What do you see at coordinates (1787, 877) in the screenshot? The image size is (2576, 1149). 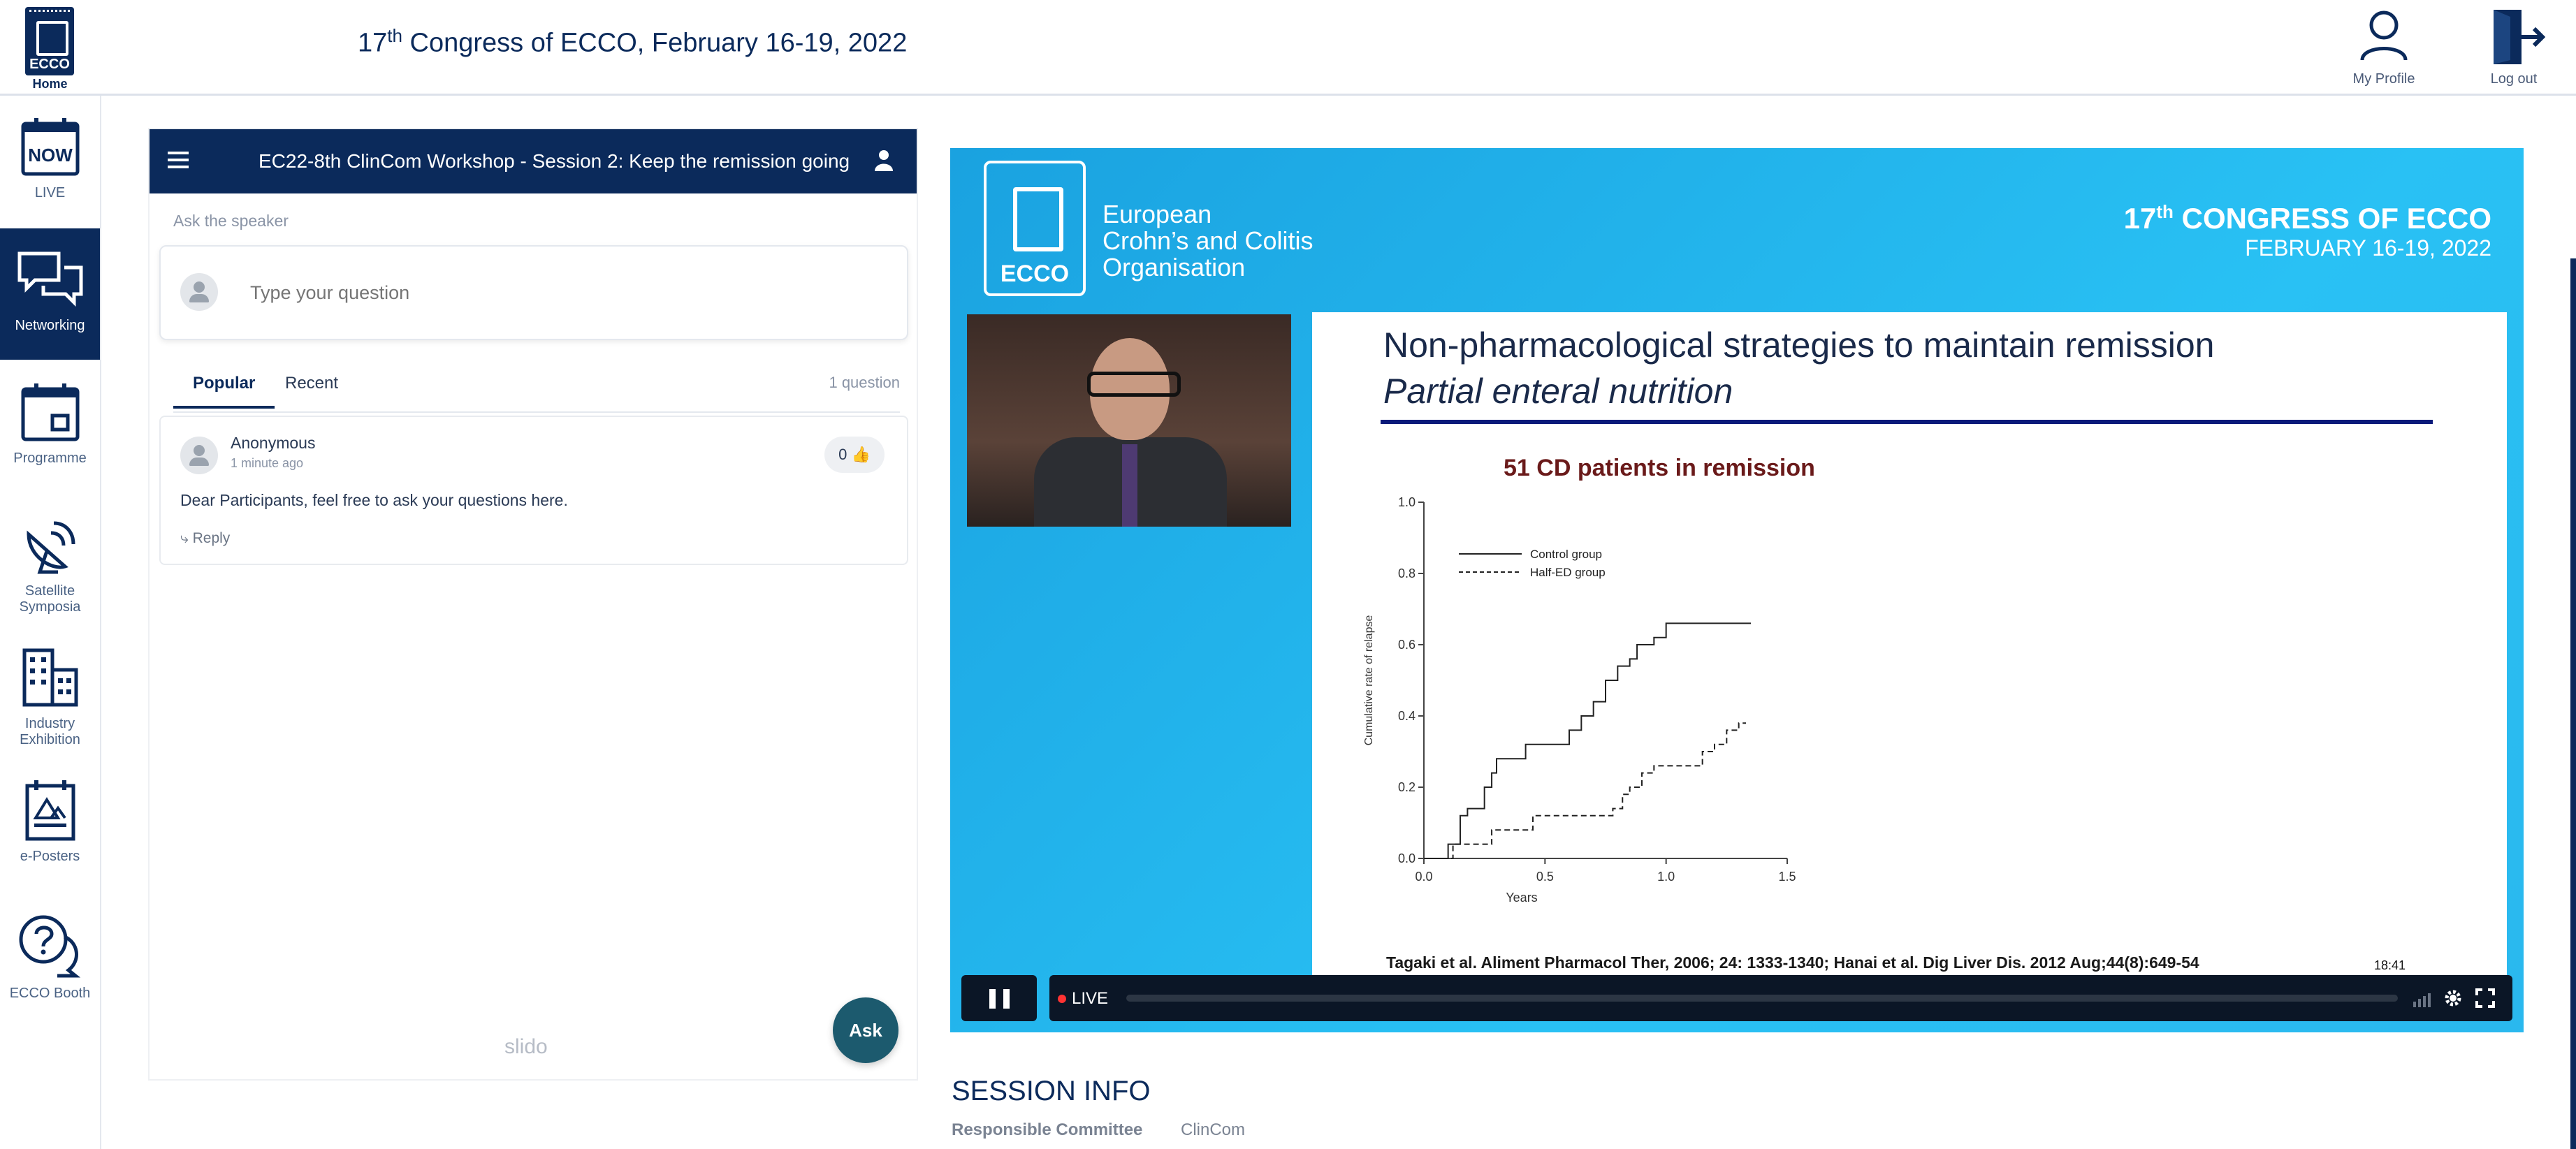 I see `x-tick-label: 1.5` at bounding box center [1787, 877].